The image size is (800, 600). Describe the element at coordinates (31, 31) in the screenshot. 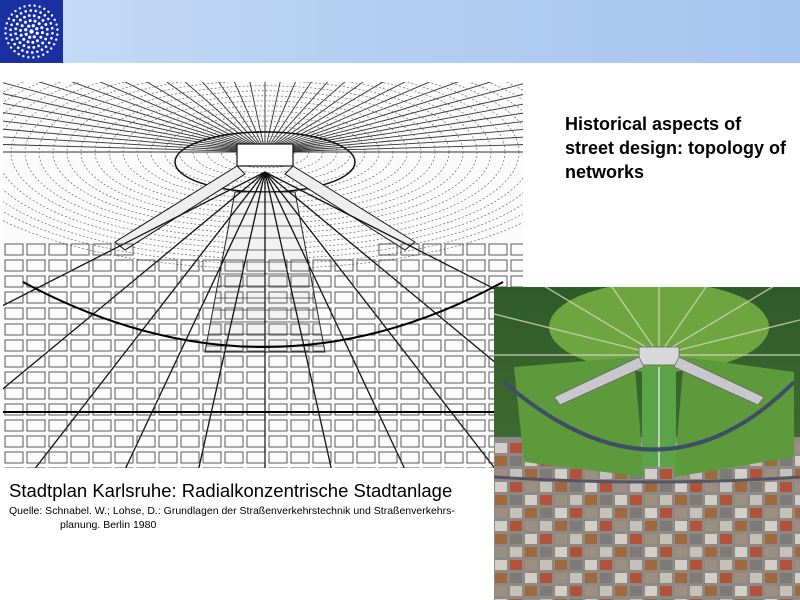

I see `star-circle-logo` at that location.